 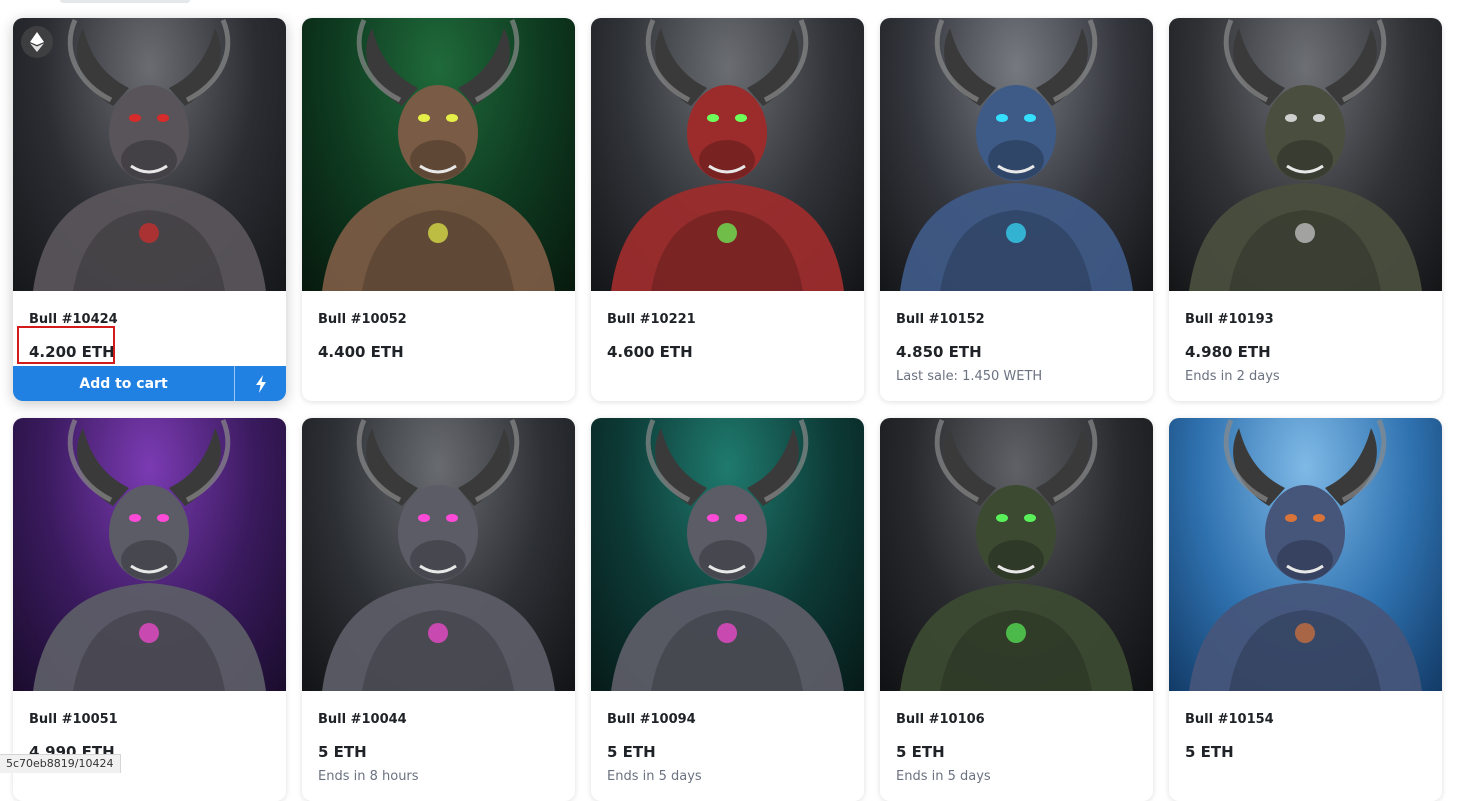 What do you see at coordinates (37, 42) in the screenshot?
I see `ethereum-icon` at bounding box center [37, 42].